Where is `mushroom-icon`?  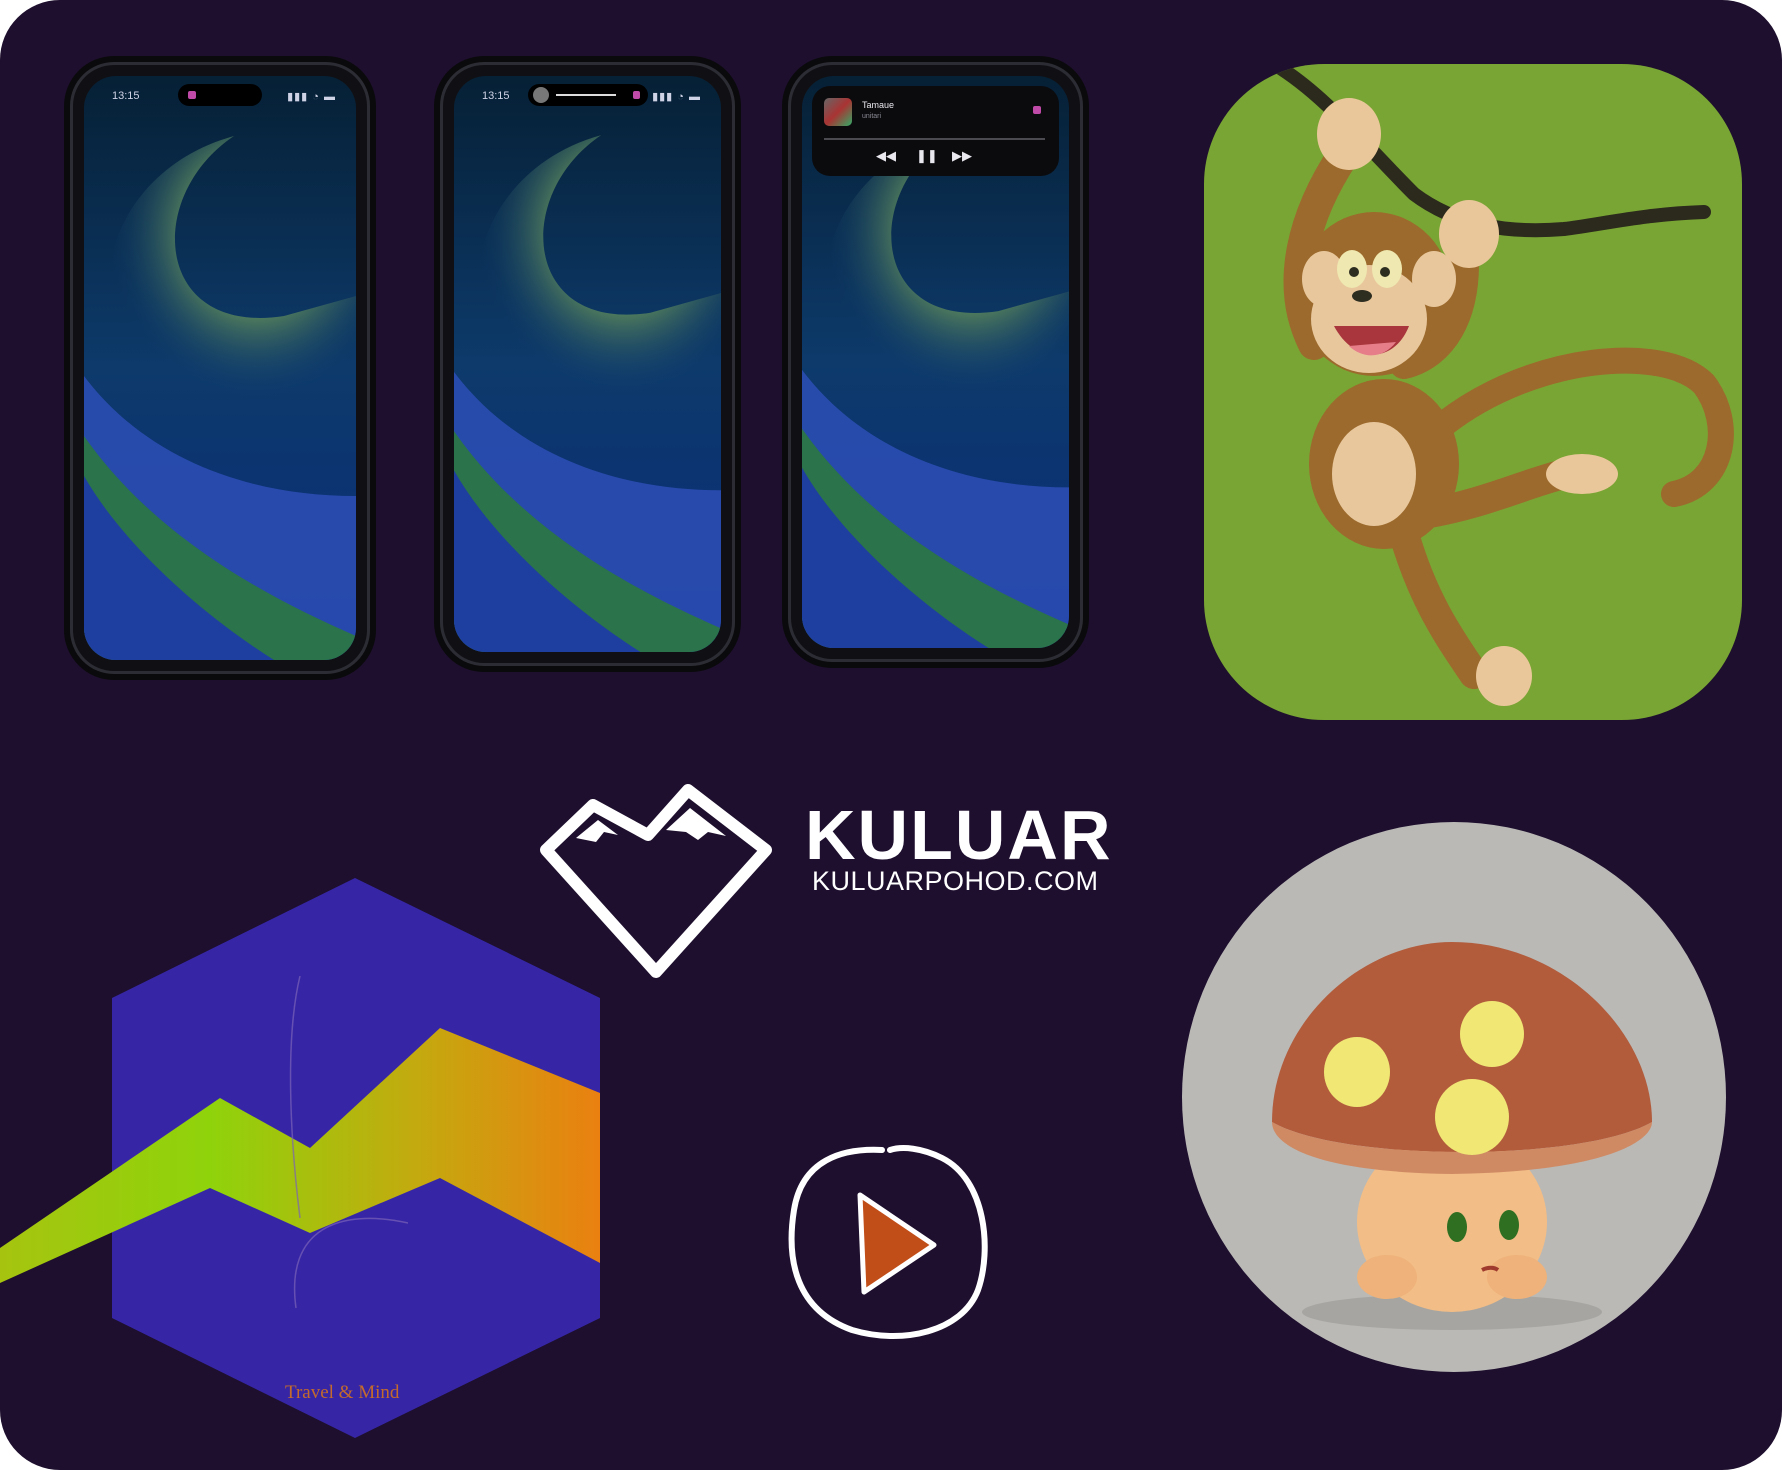 mushroom-icon is located at coordinates (1462, 1136).